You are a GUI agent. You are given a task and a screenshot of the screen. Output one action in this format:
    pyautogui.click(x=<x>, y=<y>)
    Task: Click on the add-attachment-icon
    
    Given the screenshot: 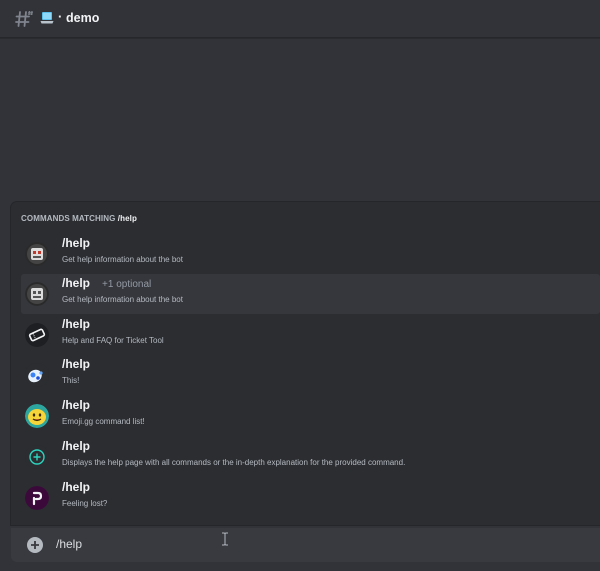 What is the action you would take?
    pyautogui.click(x=35, y=545)
    